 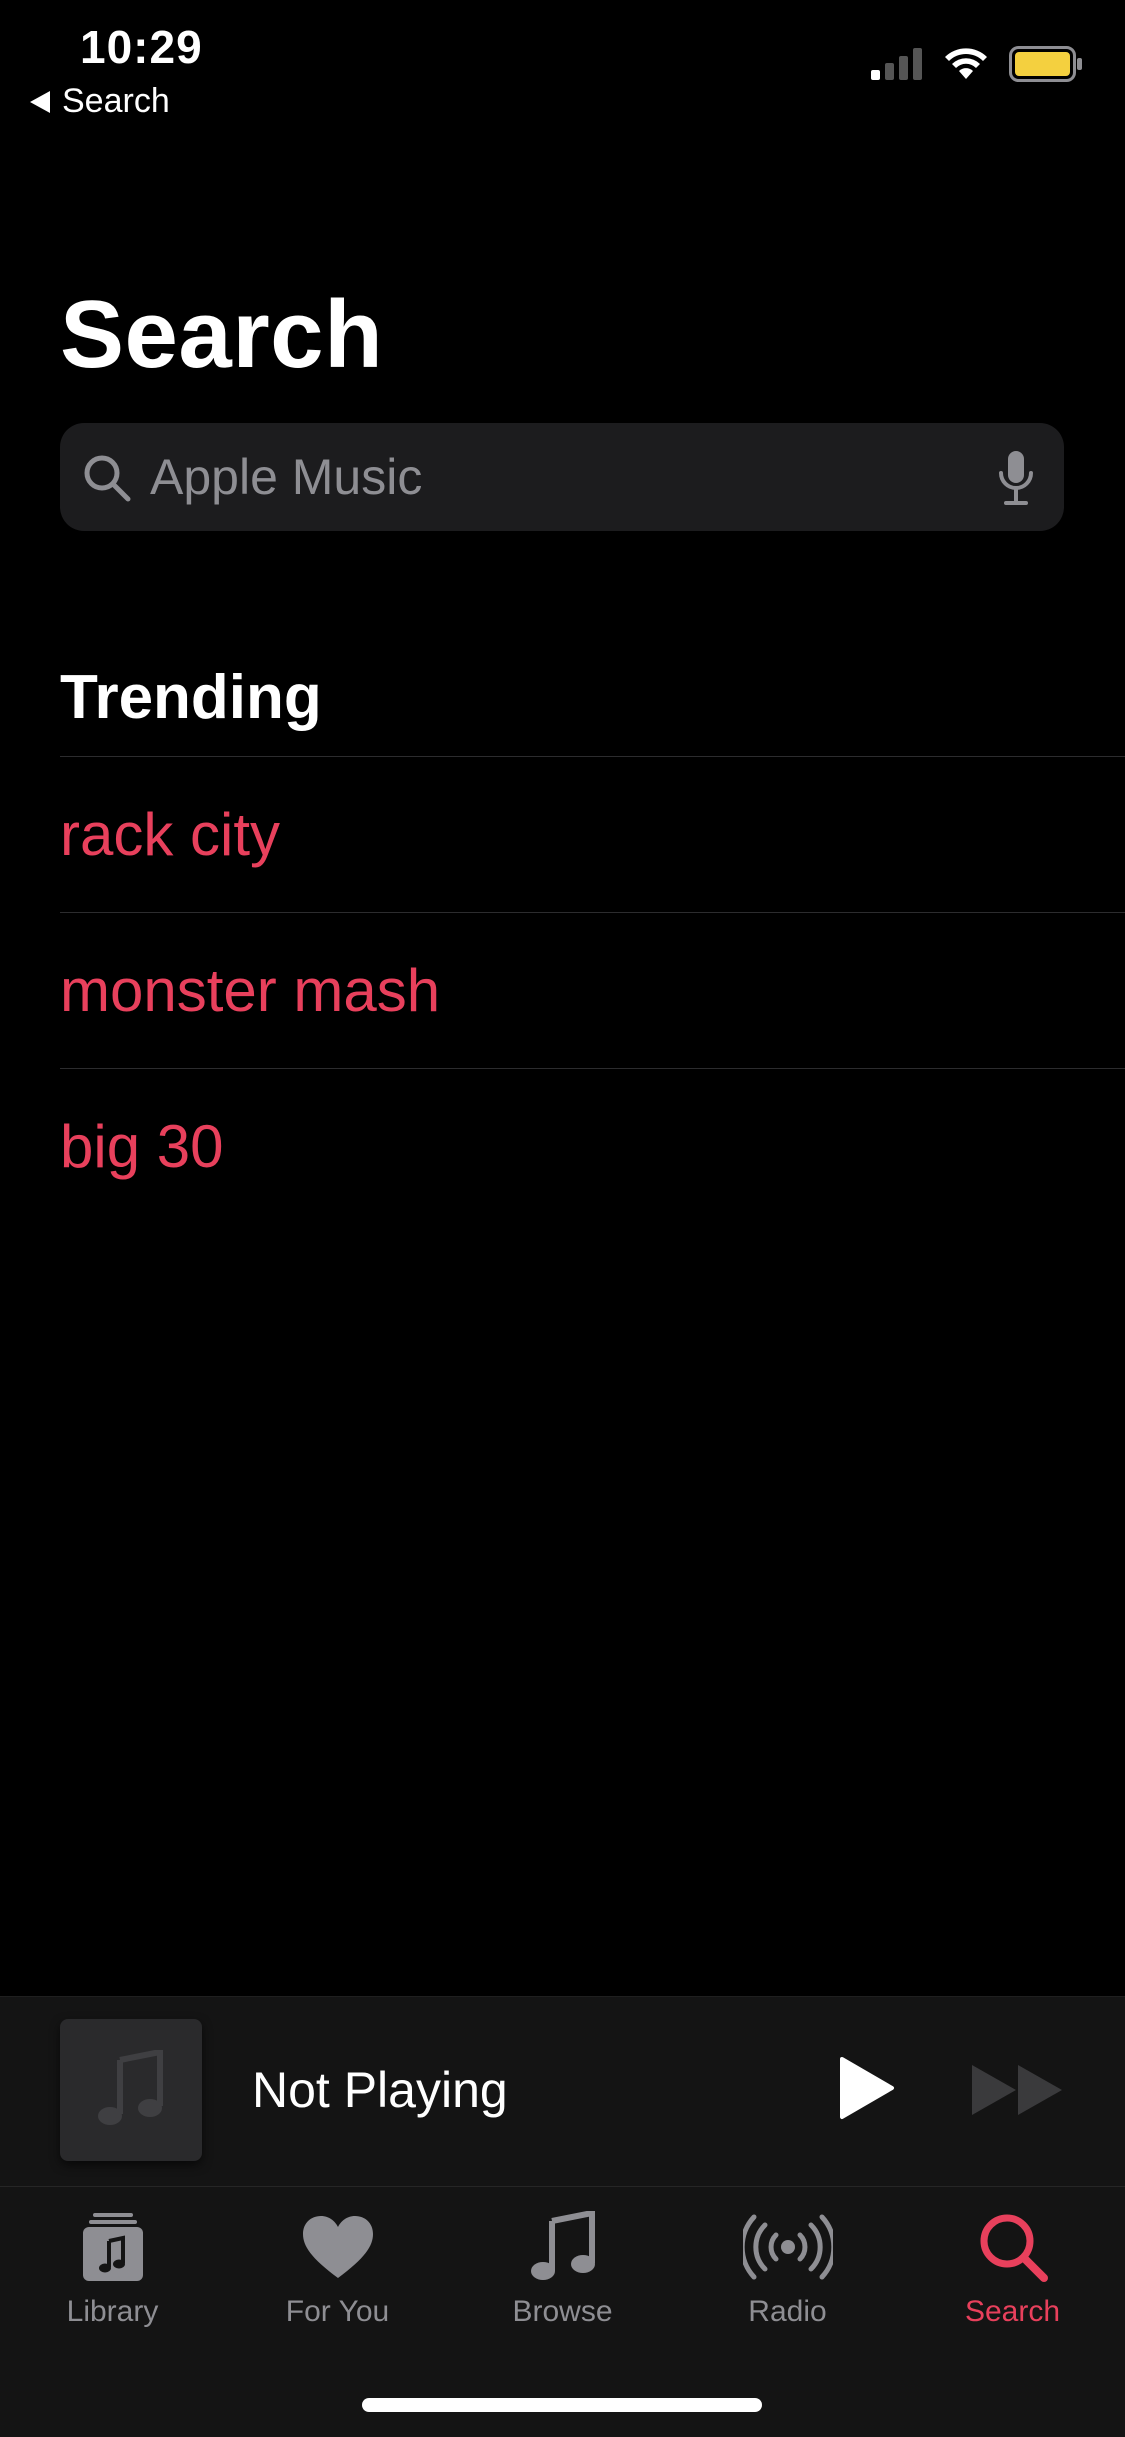 I want to click on tab-radio: Radio, so click(x=787, y=2268).